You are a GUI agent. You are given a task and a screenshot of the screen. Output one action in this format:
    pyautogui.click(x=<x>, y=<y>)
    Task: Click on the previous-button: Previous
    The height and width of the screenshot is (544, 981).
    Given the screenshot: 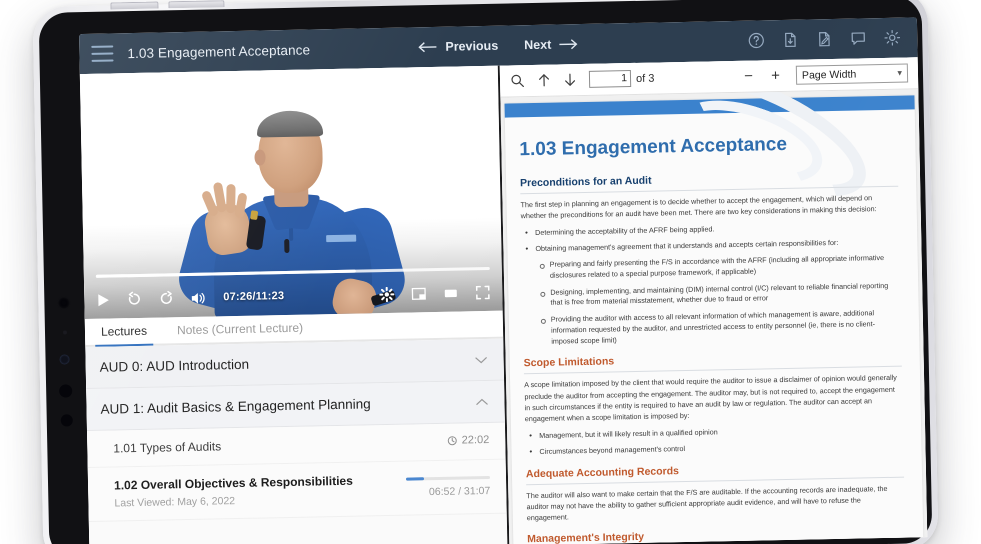 What is the action you would take?
    pyautogui.click(x=458, y=47)
    